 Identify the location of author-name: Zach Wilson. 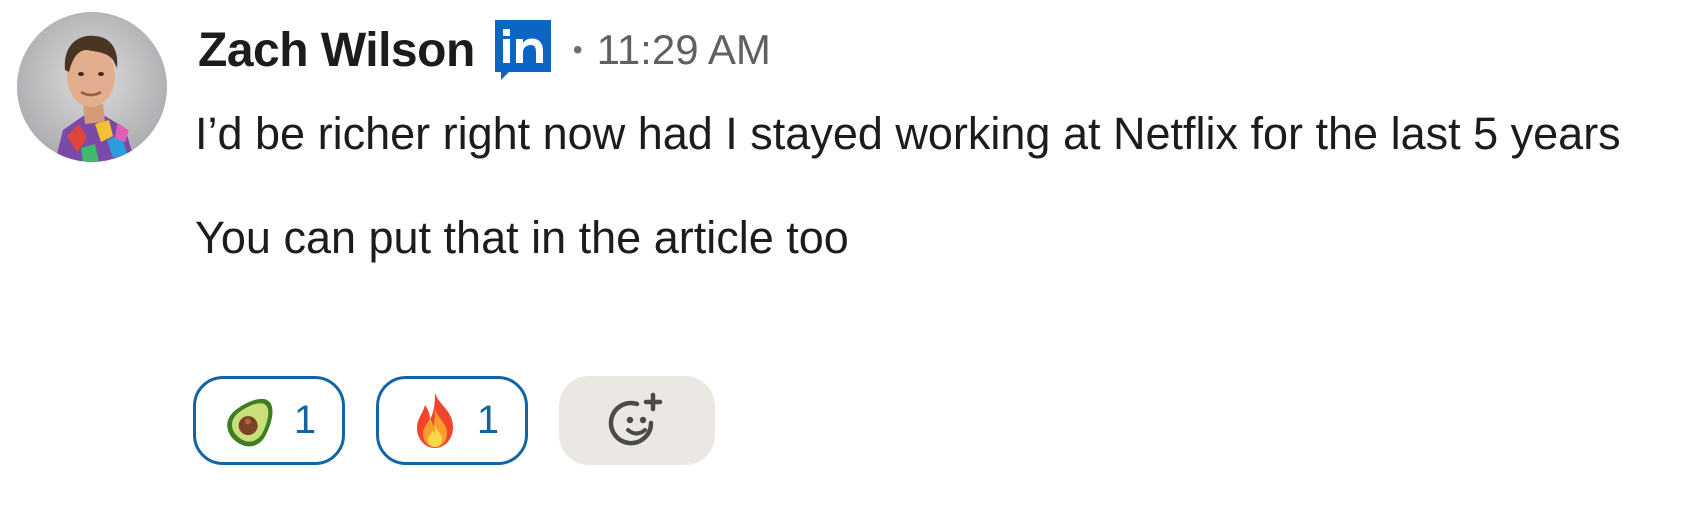
(336, 50).